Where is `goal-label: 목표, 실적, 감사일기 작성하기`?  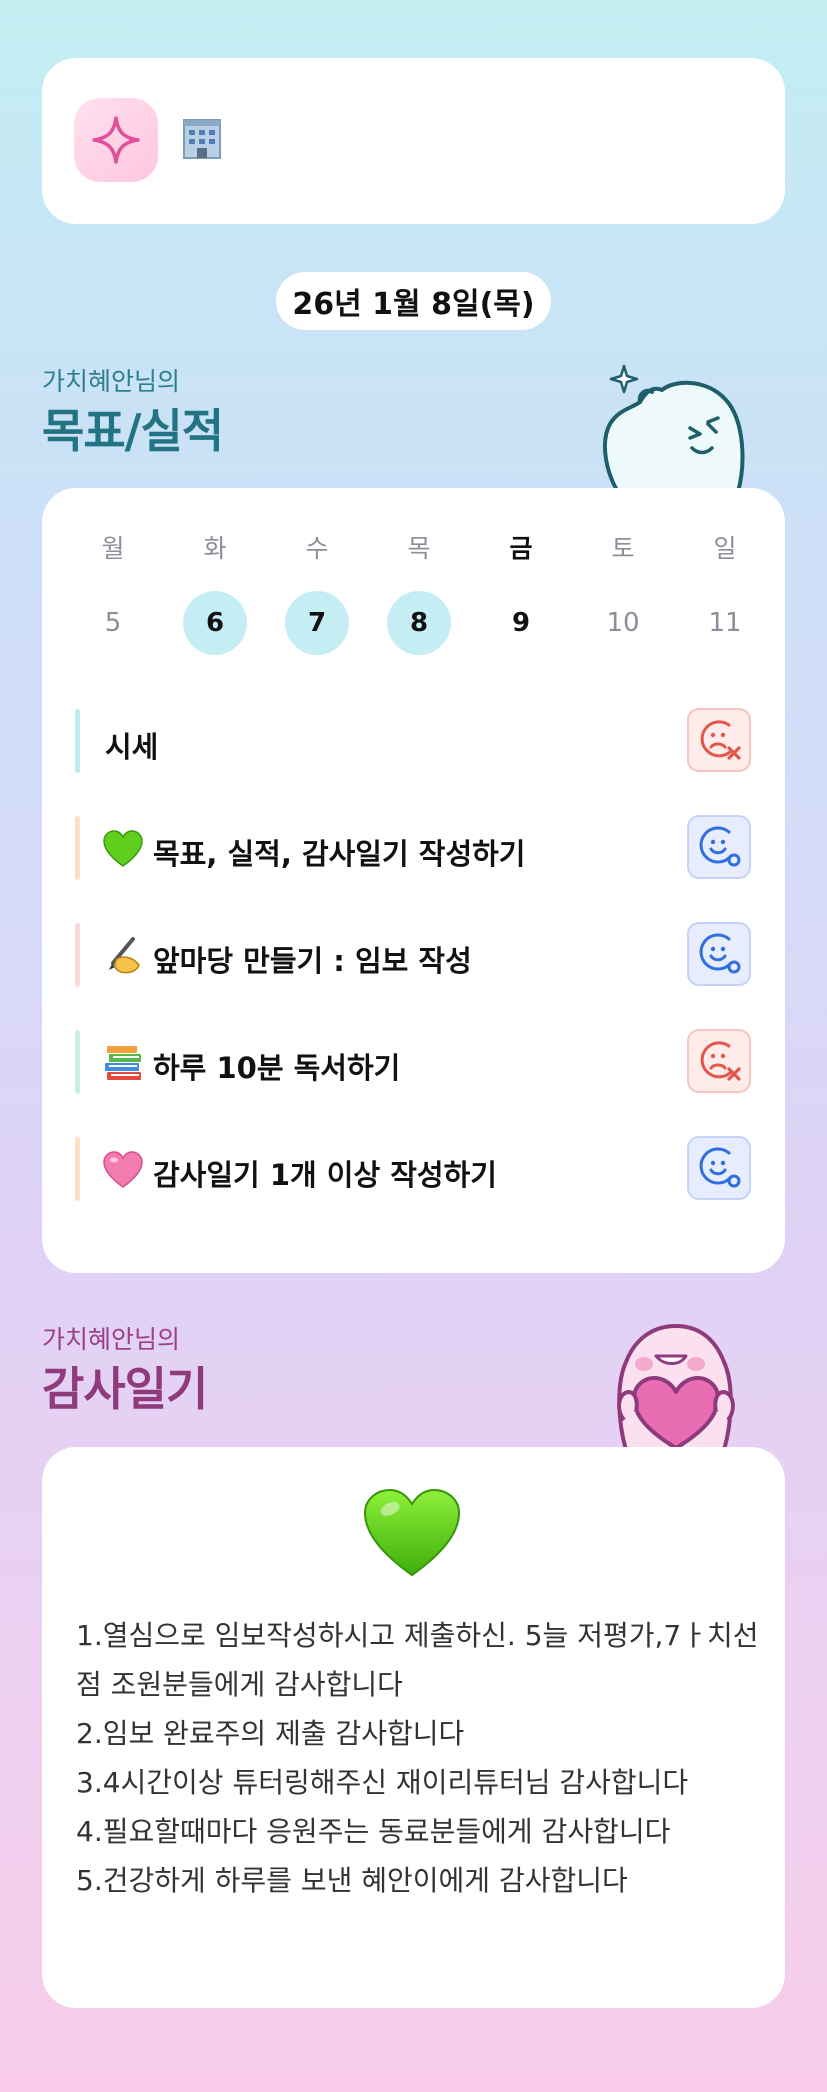
goal-label: 목표, 실적, 감사일기 작성하기 is located at coordinates (339, 854).